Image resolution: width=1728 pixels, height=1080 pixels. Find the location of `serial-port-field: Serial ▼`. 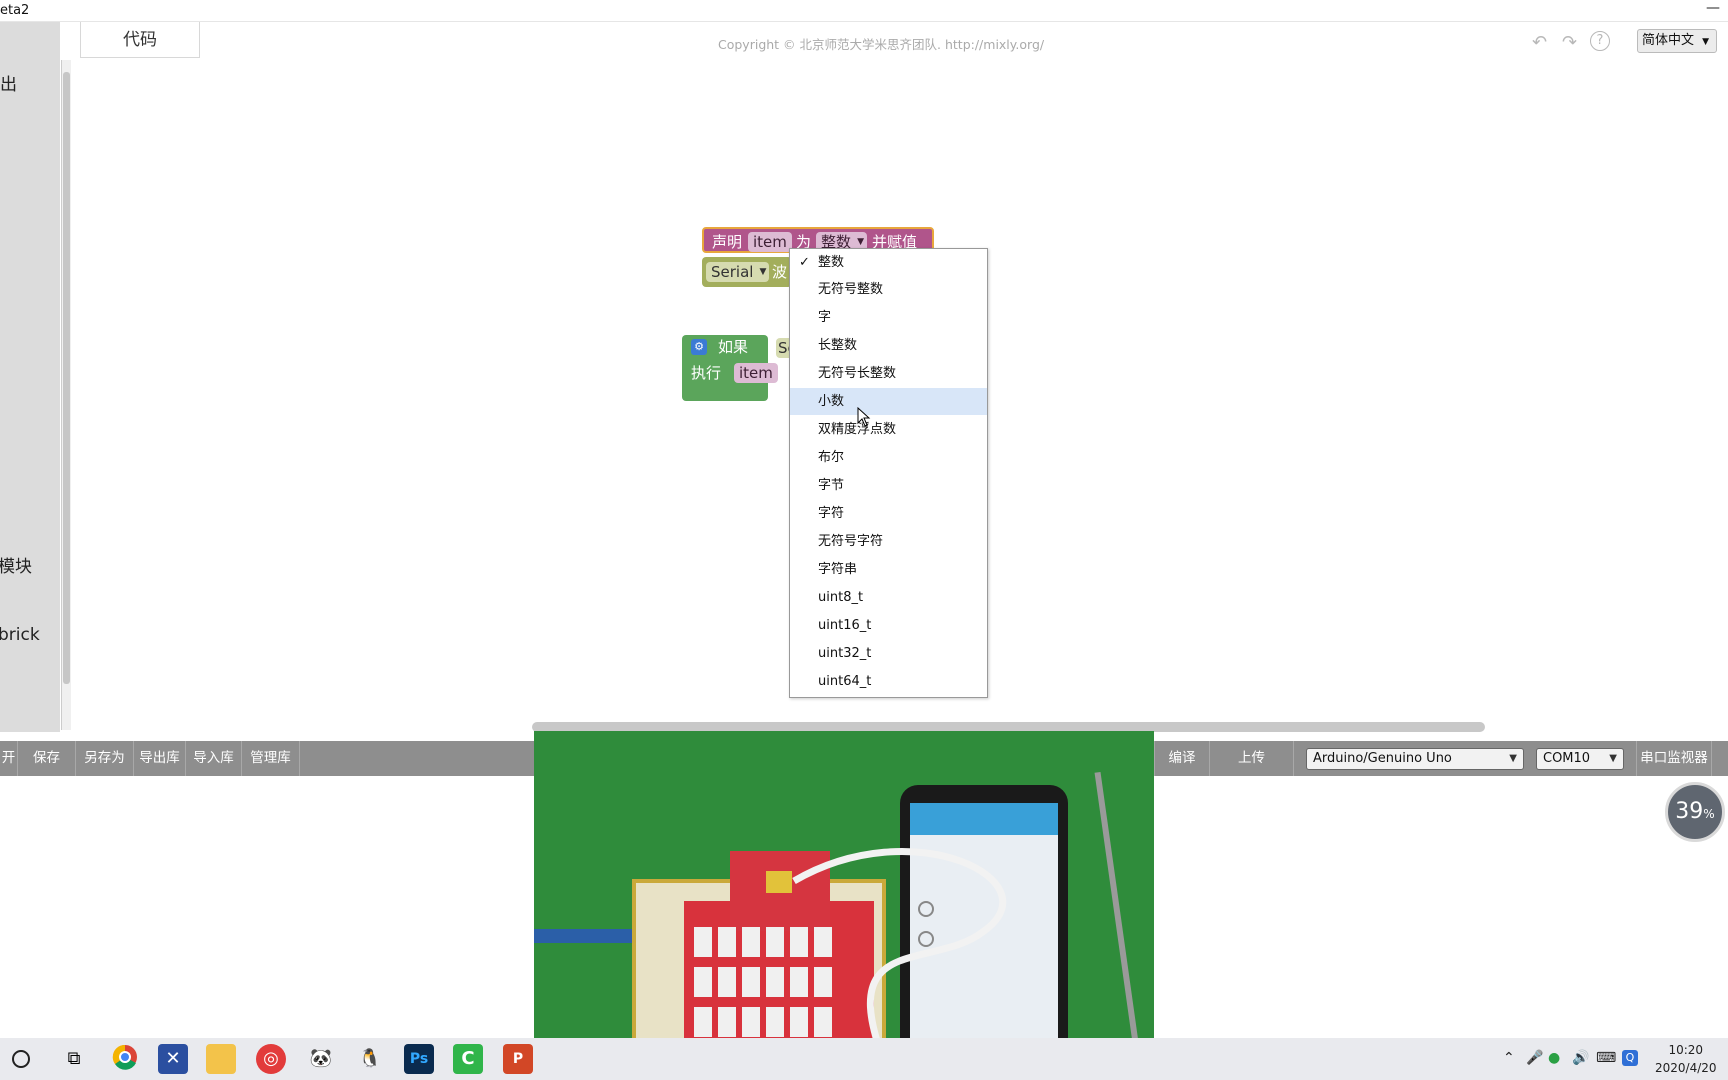

serial-port-field: Serial ▼ is located at coordinates (738, 272).